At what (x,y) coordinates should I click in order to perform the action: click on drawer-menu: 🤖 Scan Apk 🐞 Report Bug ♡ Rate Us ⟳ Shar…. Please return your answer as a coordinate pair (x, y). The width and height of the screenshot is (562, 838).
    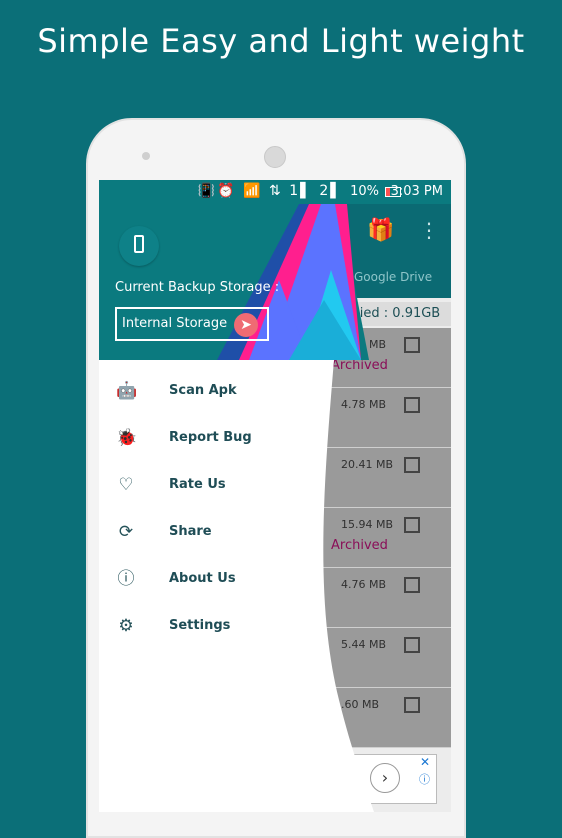
    Looking at the image, I should click on (219, 517).